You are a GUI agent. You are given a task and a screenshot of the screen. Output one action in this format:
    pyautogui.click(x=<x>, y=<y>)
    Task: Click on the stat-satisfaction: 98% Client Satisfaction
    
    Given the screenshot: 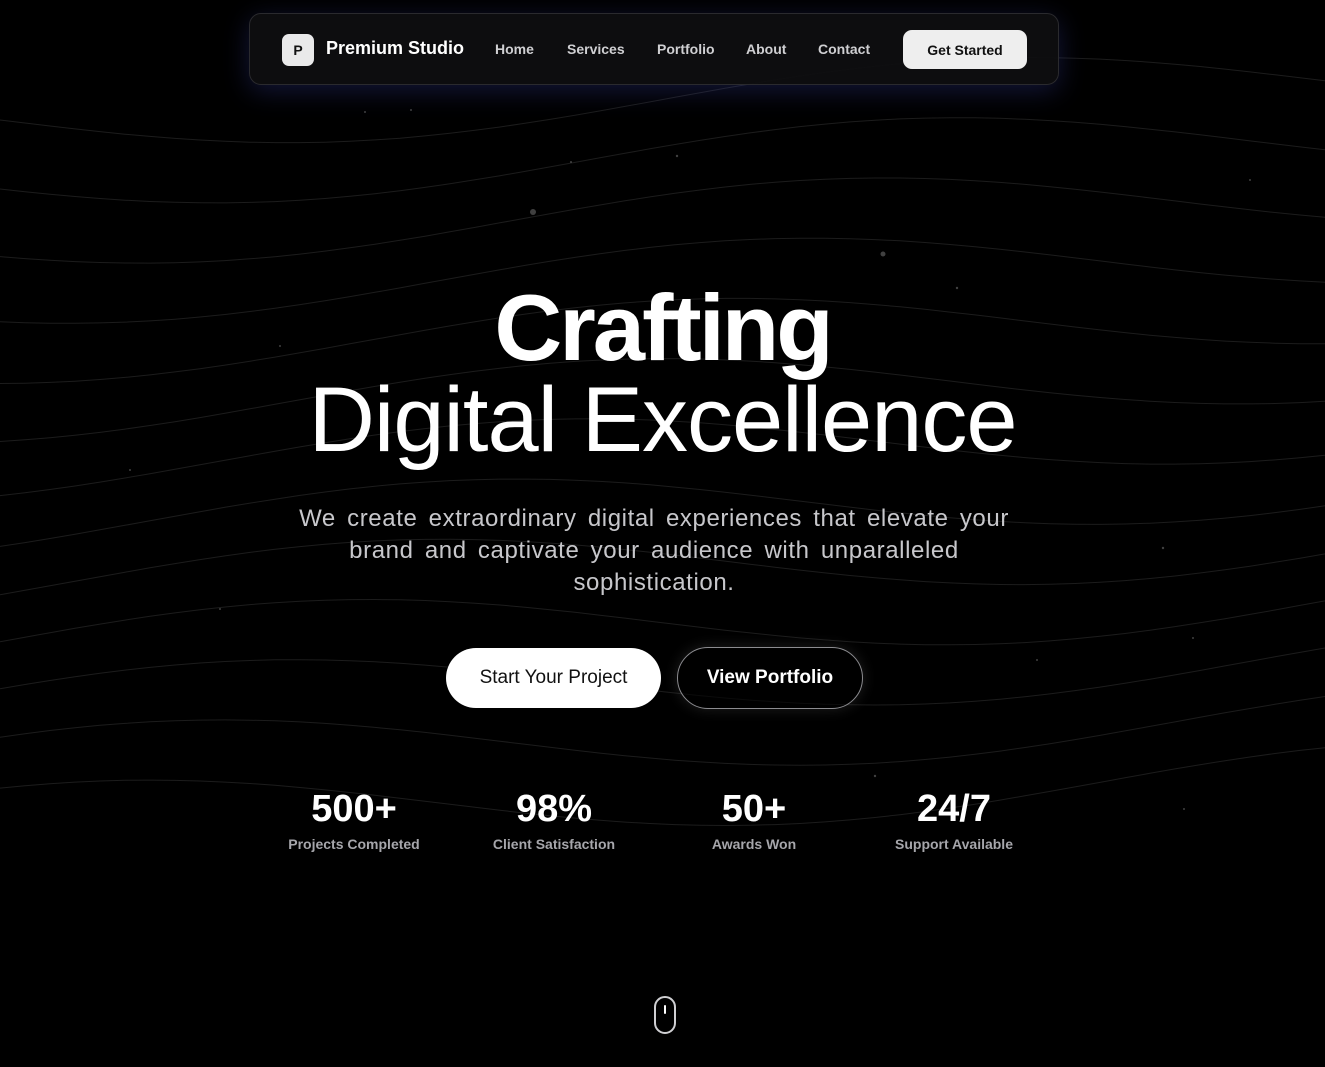 What is the action you would take?
    pyautogui.click(x=554, y=820)
    